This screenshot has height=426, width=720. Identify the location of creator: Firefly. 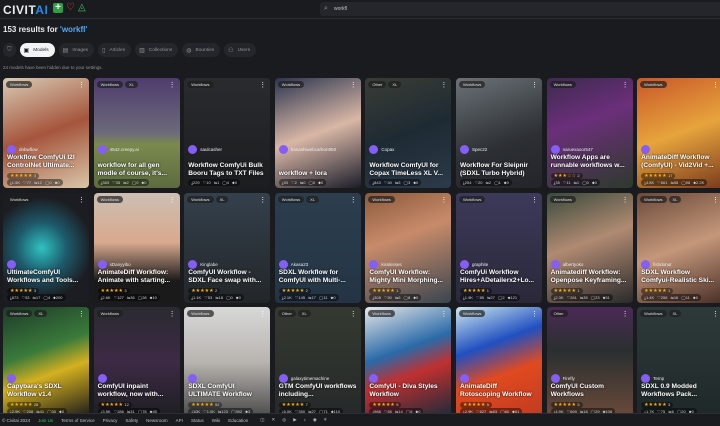
(562, 378).